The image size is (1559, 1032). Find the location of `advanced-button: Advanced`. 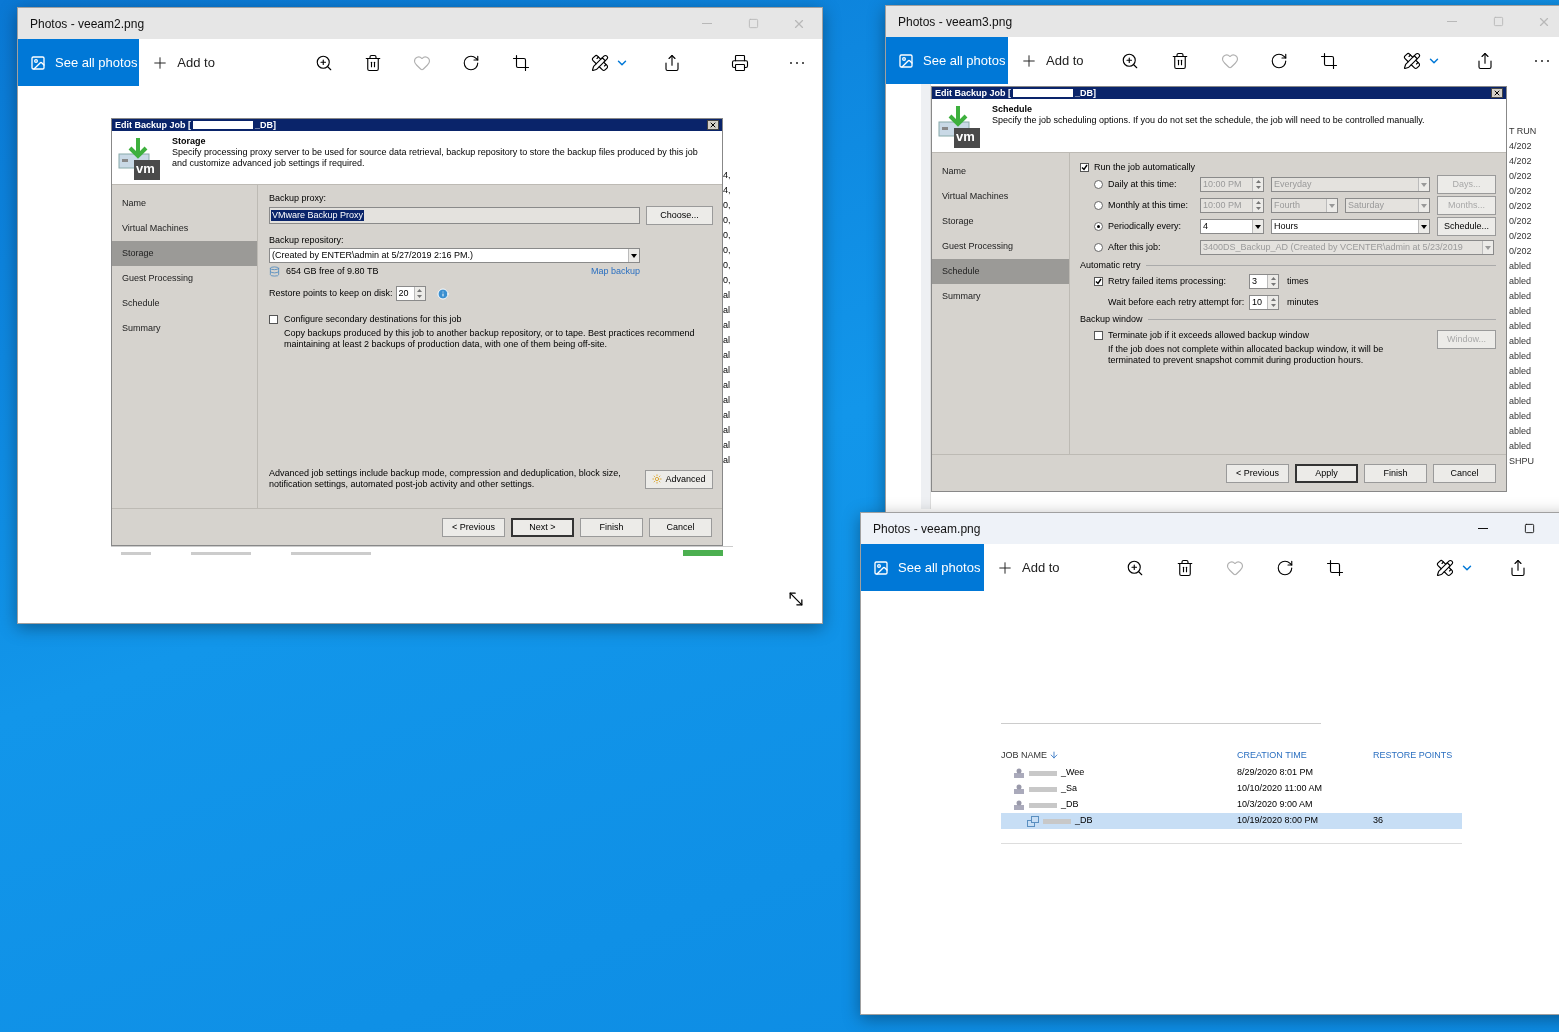

advanced-button: Advanced is located at coordinates (679, 479).